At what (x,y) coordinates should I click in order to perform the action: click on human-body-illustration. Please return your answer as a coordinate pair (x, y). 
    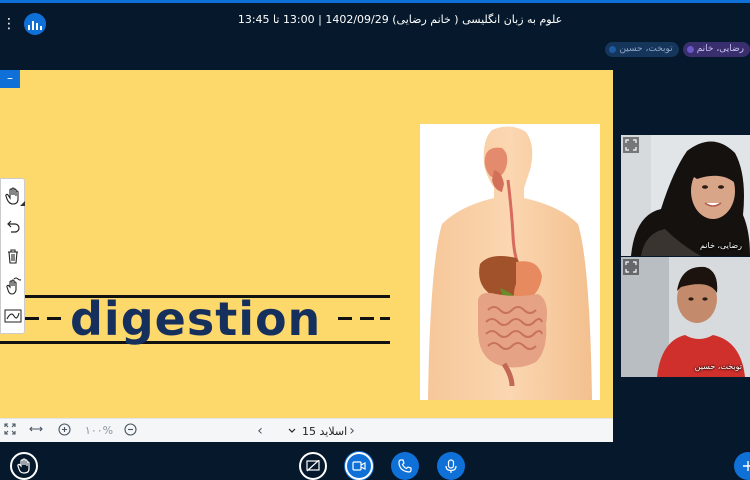
    Looking at the image, I should click on (510, 263).